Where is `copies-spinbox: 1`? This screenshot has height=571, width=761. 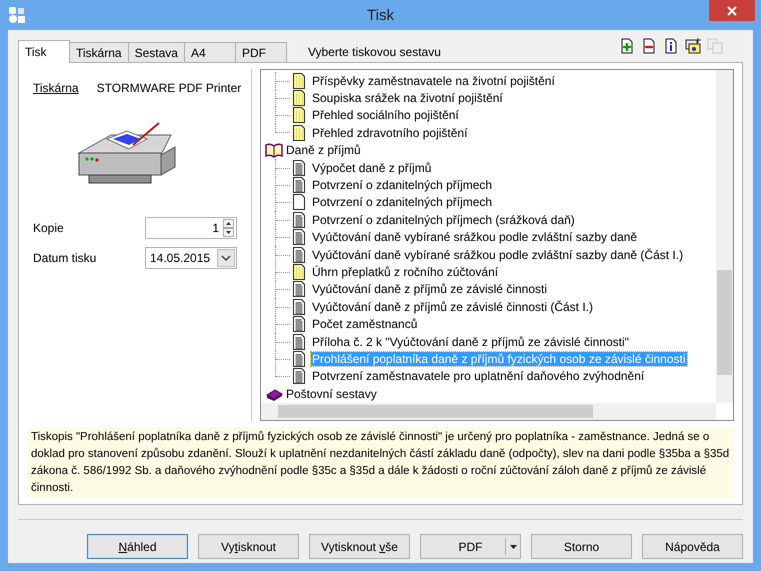
copies-spinbox: 1 is located at coordinates (191, 228).